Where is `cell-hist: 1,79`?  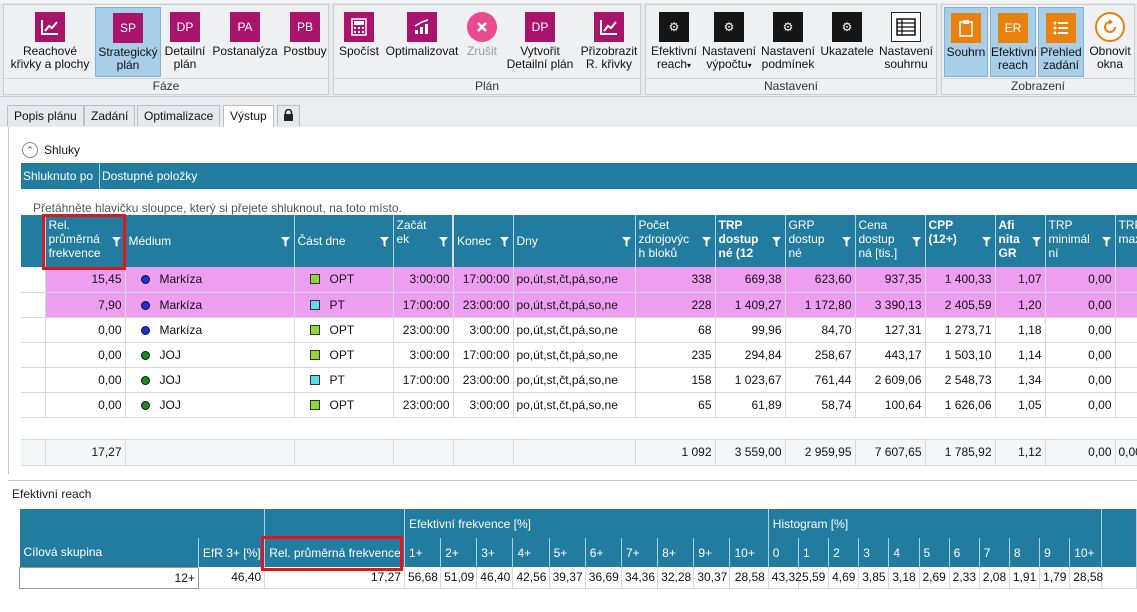
cell-hist: 1,79 is located at coordinates (1055, 578).